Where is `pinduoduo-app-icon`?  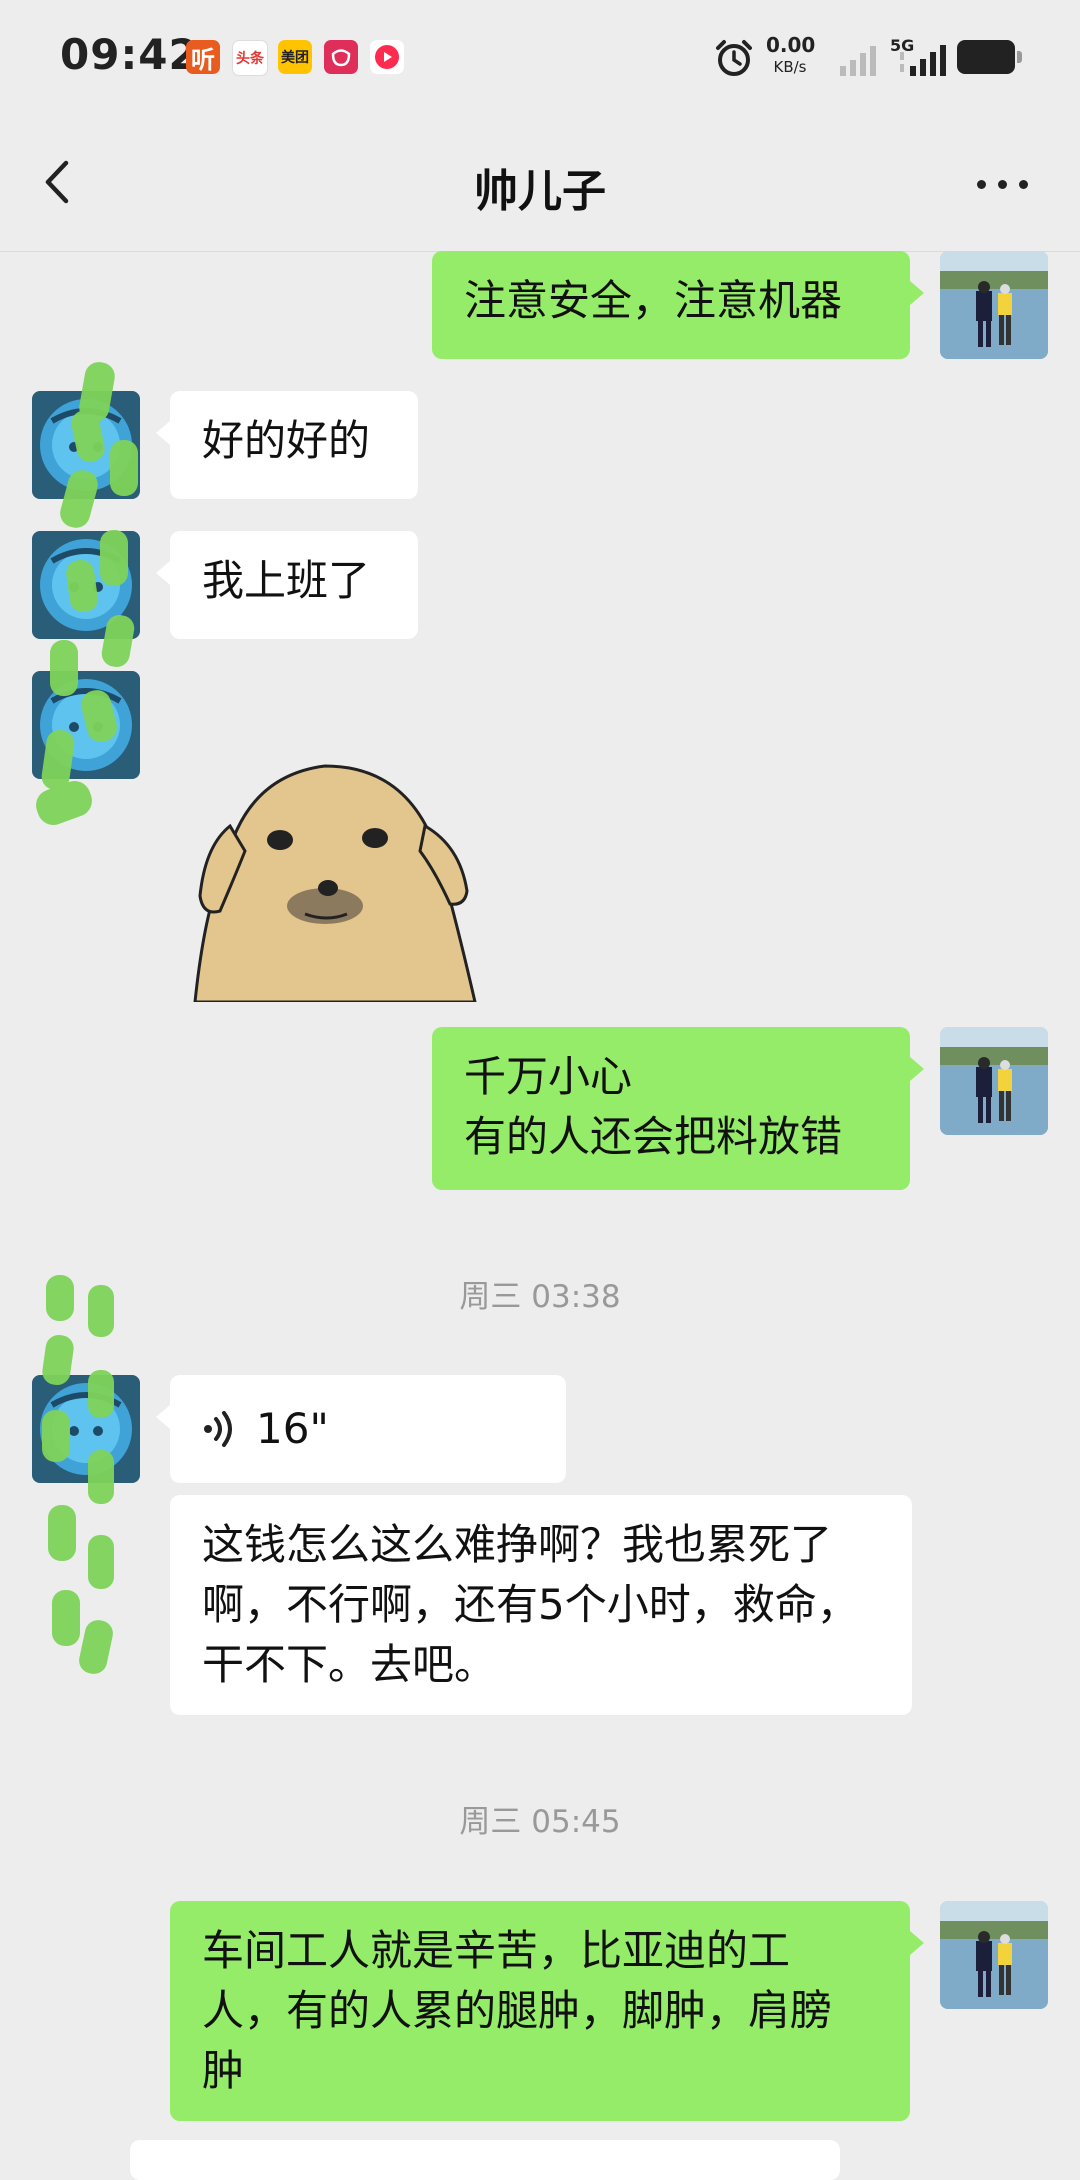
pinduoduo-app-icon is located at coordinates (341, 57).